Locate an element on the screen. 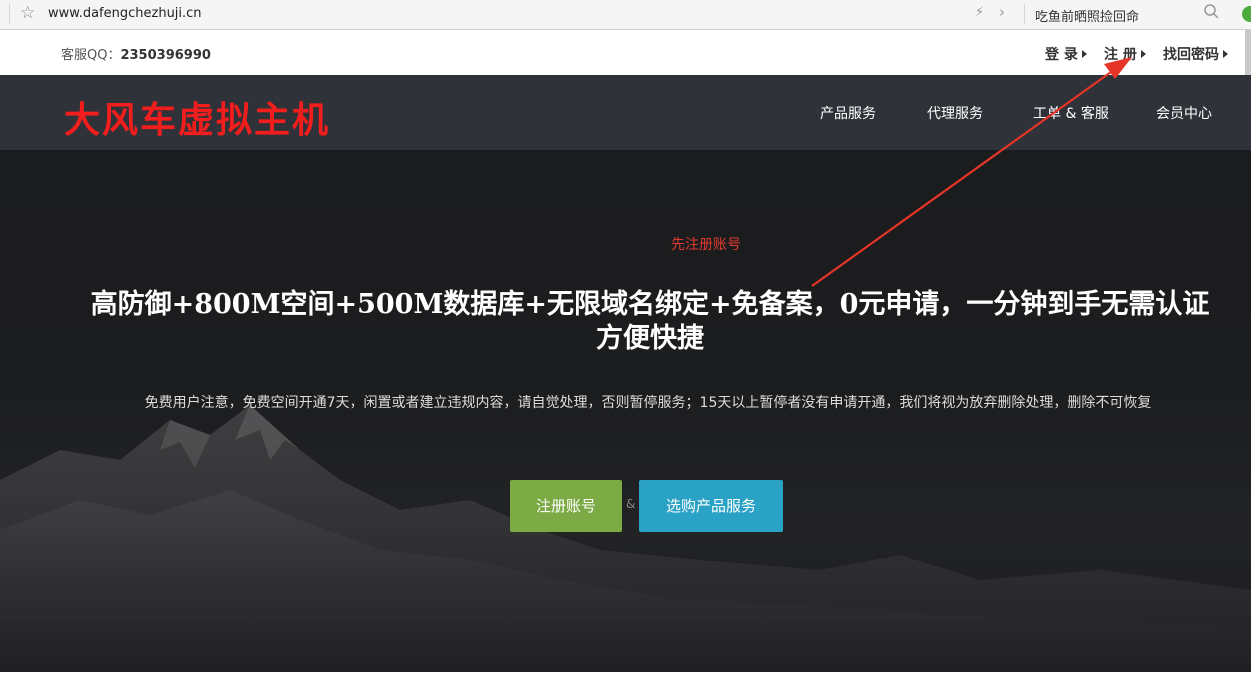 This screenshot has height=690, width=1251. find-password-link: 找回密码 is located at coordinates (1195, 54).